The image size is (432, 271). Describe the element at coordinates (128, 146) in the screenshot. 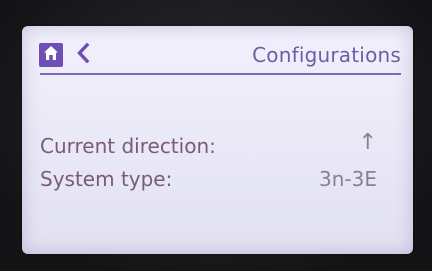

I see `setting-label: Current direction:` at that location.